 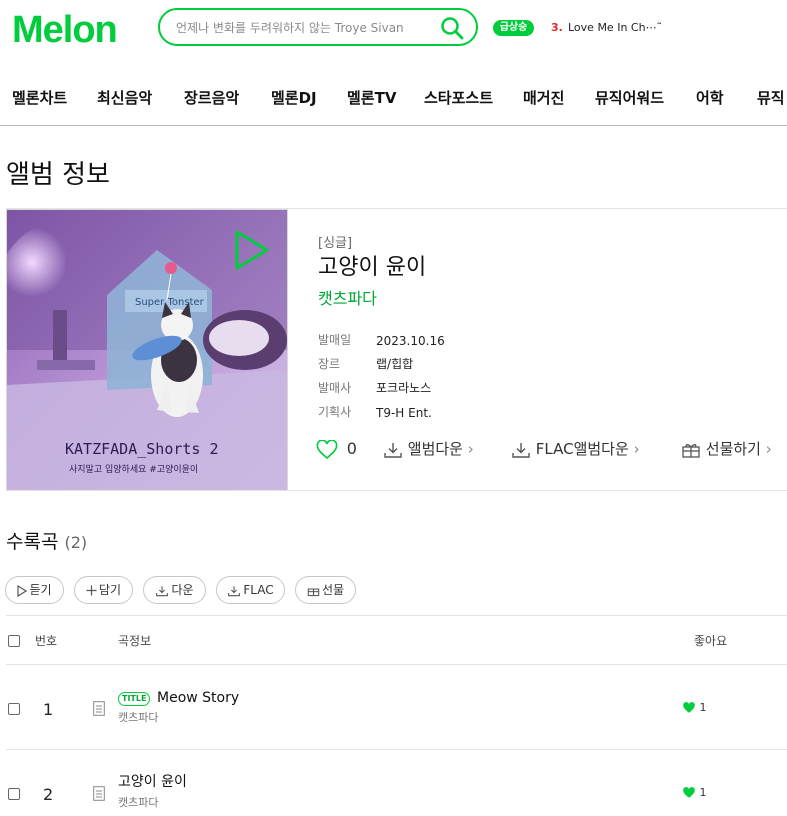 I want to click on track-1-artist: 캣츠파다, so click(x=138, y=718).